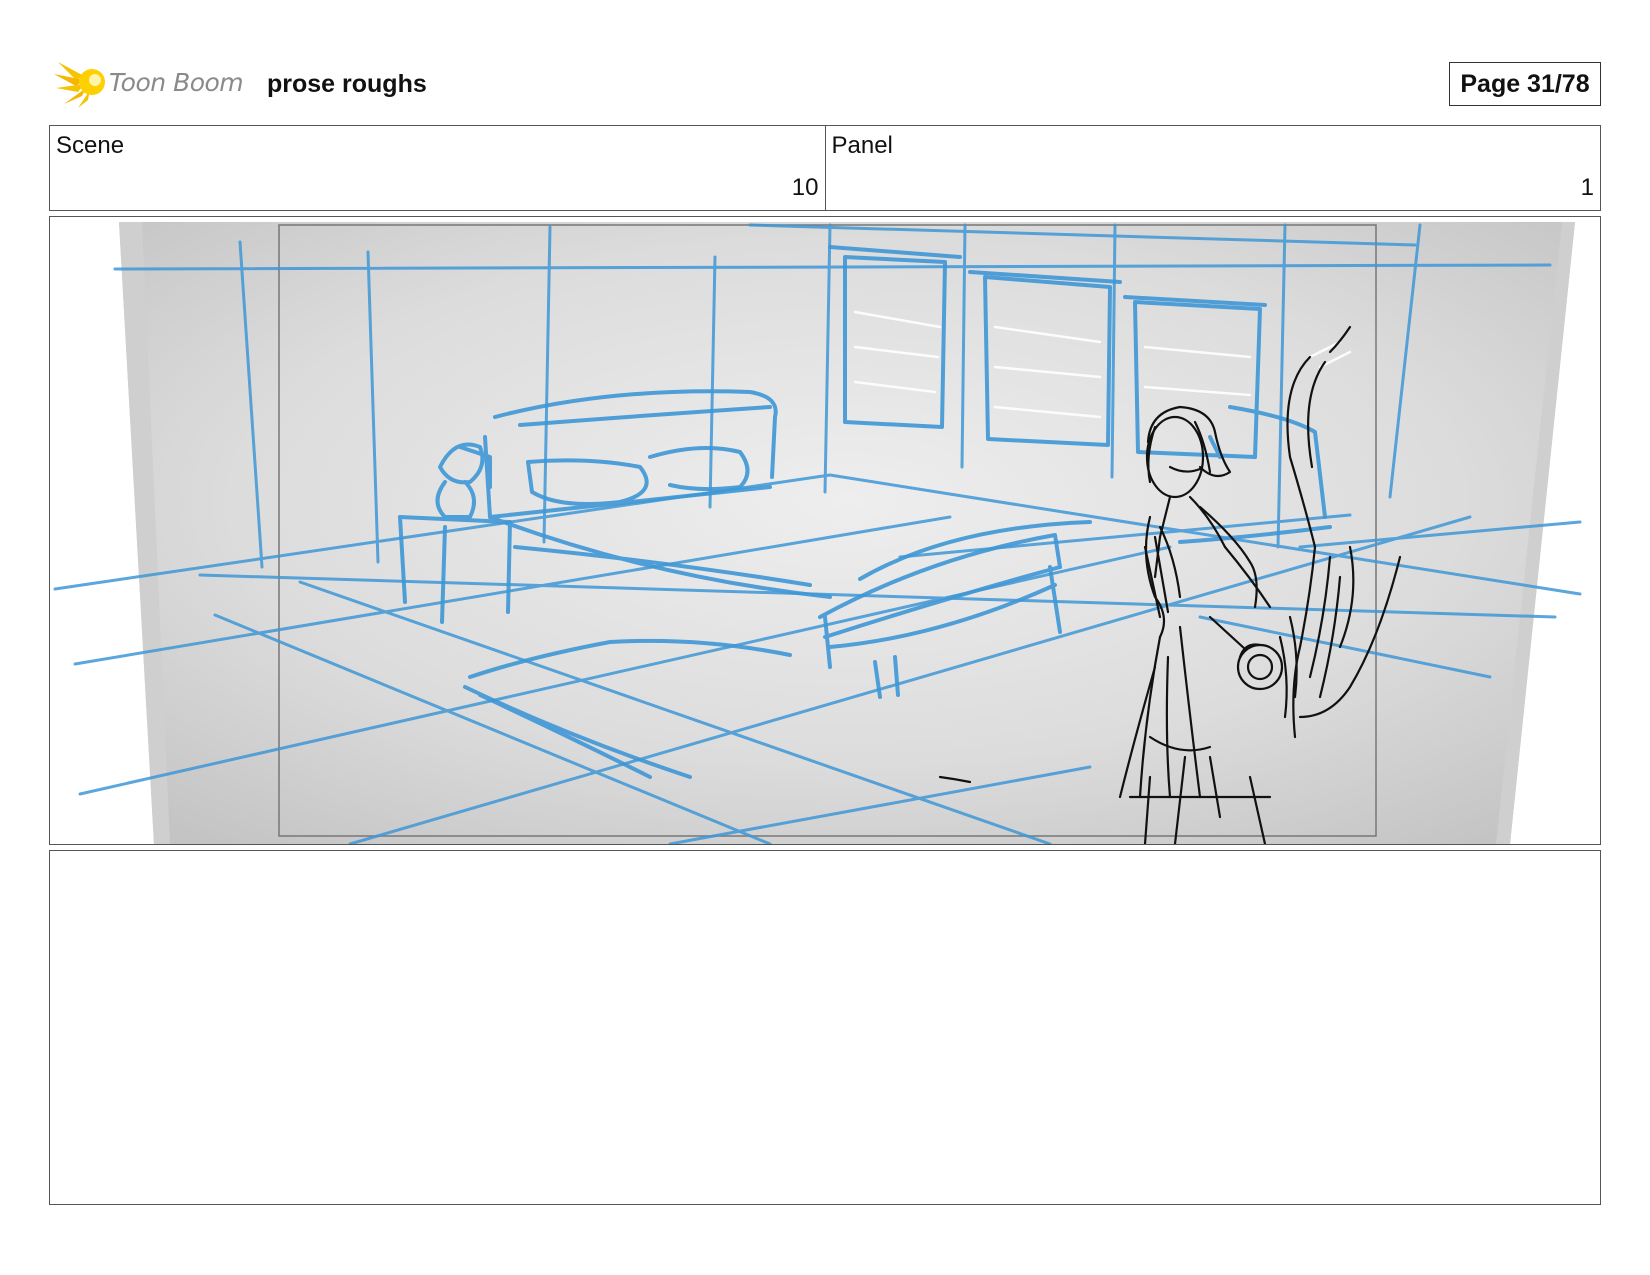  I want to click on panel-number: 1, so click(1587, 187).